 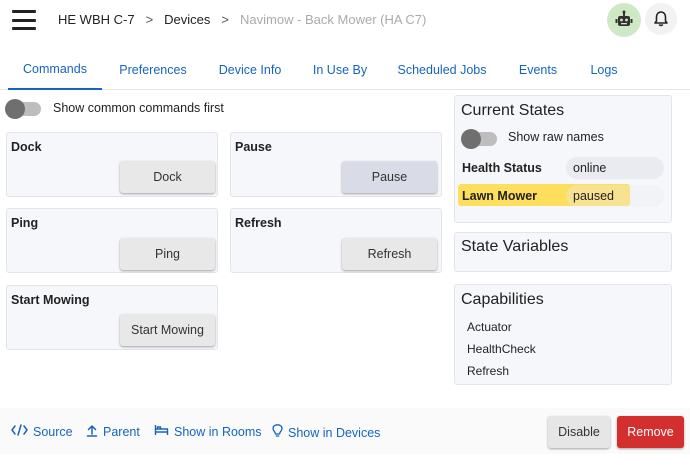 What do you see at coordinates (479, 139) in the screenshot?
I see `raw-names-toggle` at bounding box center [479, 139].